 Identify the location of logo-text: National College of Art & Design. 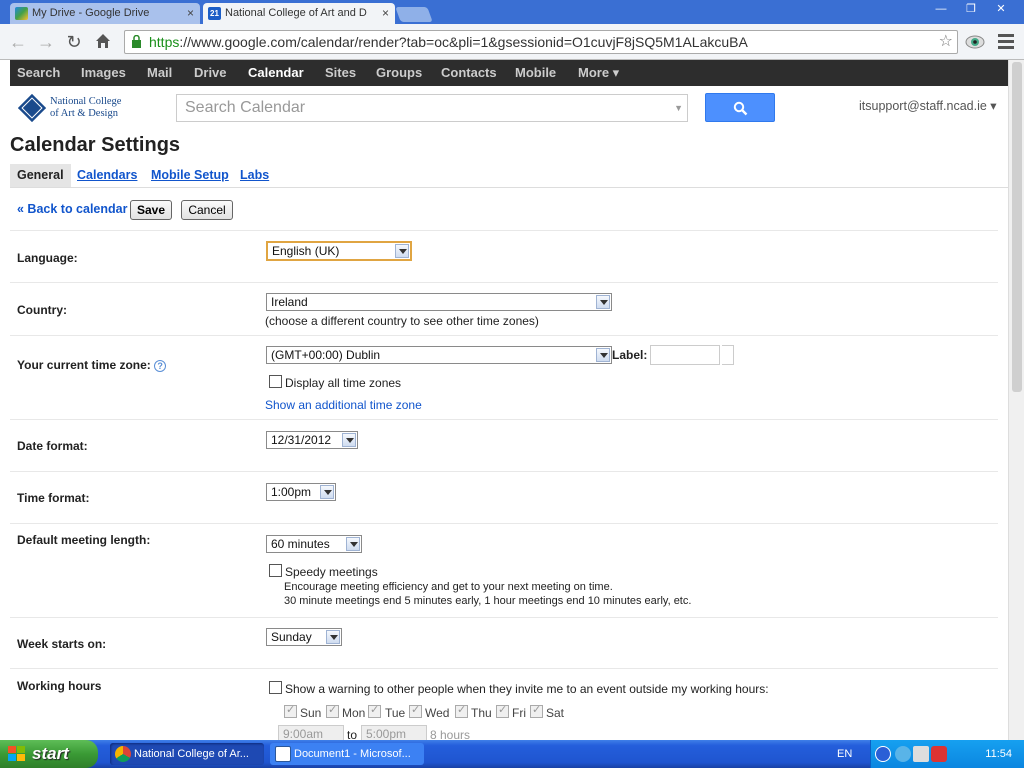
(86, 107).